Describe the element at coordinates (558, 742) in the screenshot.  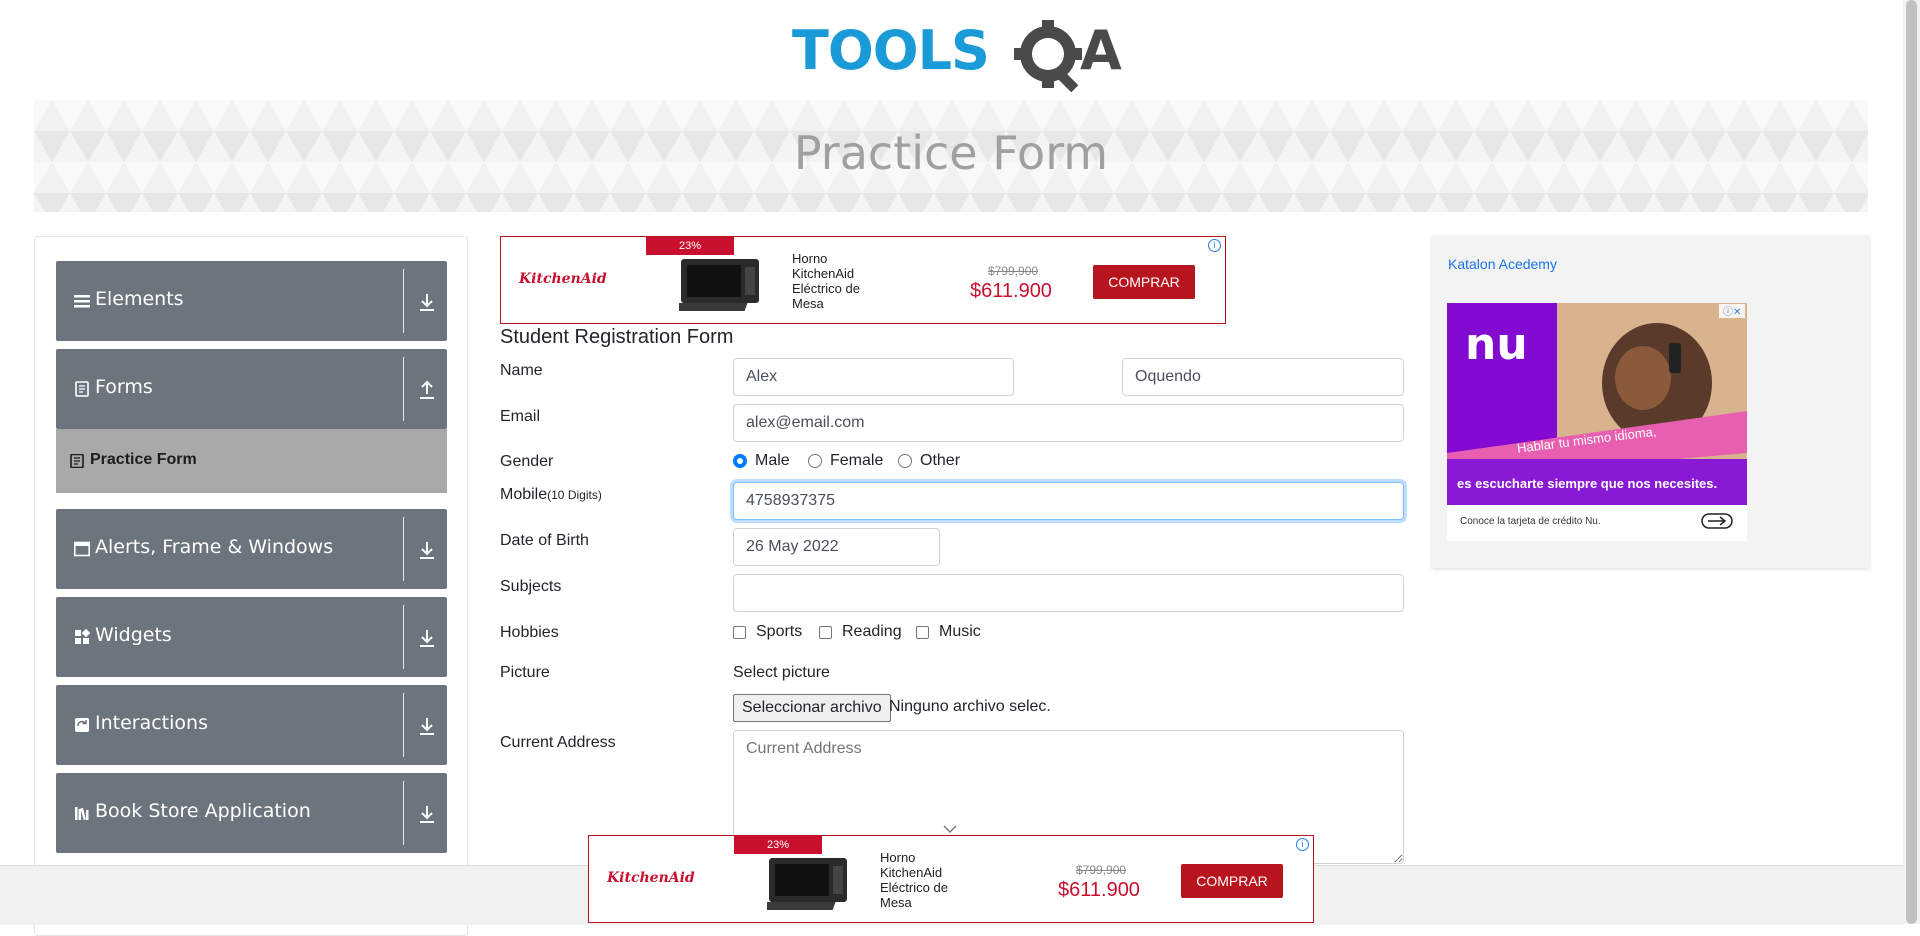
I see `address-label: Current Address` at that location.